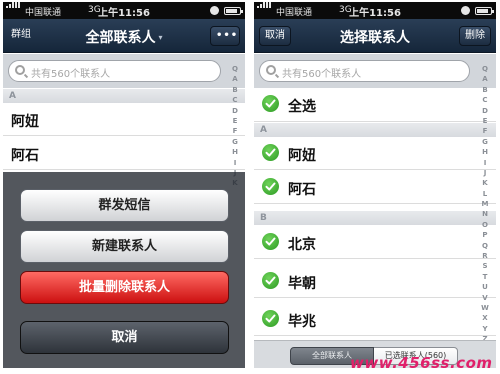  What do you see at coordinates (375, 242) in the screenshot?
I see `list-item: 北京` at bounding box center [375, 242].